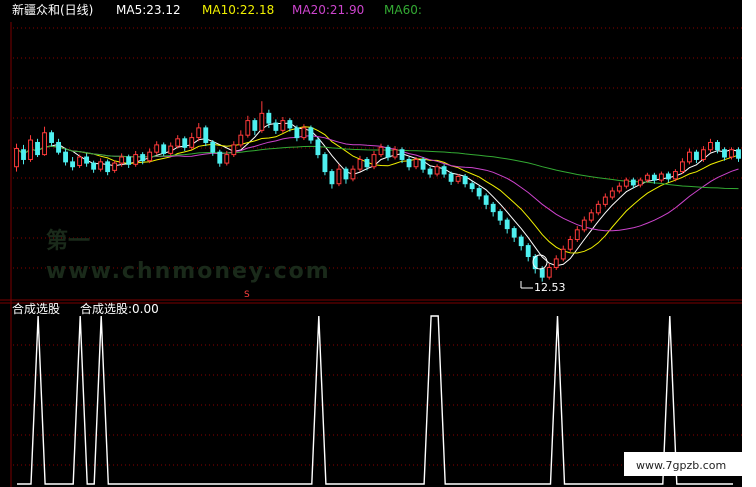 This screenshot has width=756, height=487. Describe the element at coordinates (148, 10) in the screenshot. I see `ma5-label: MA5:23.12` at that location.